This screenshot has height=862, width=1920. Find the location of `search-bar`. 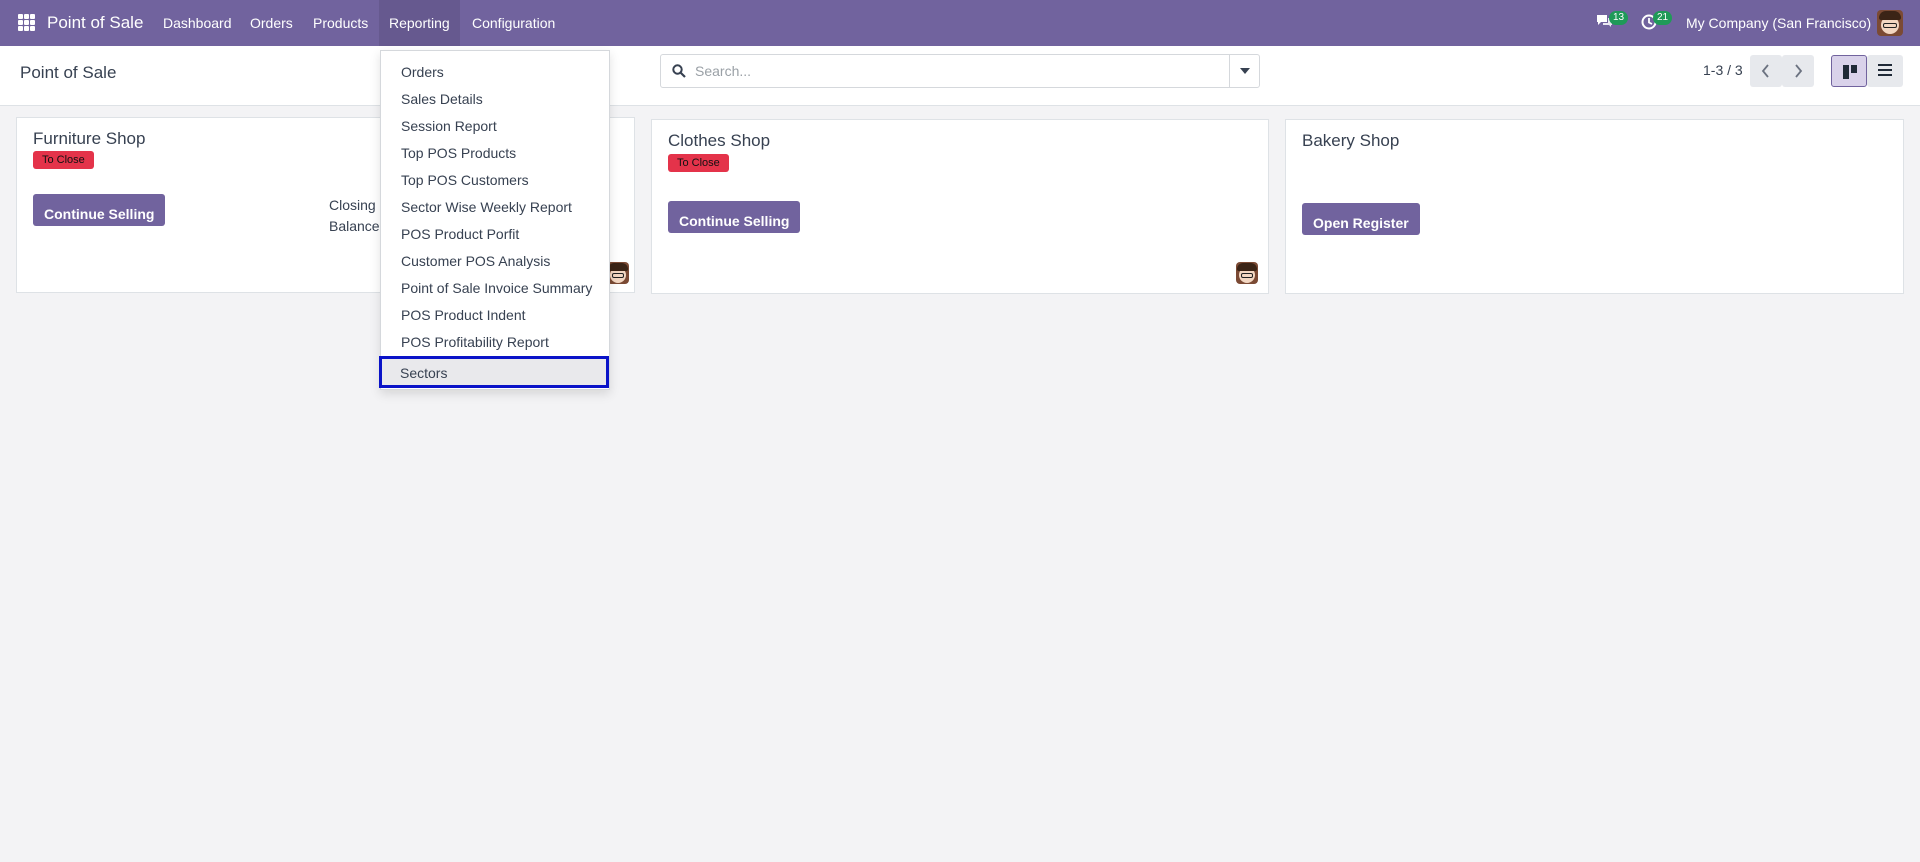

search-bar is located at coordinates (960, 71).